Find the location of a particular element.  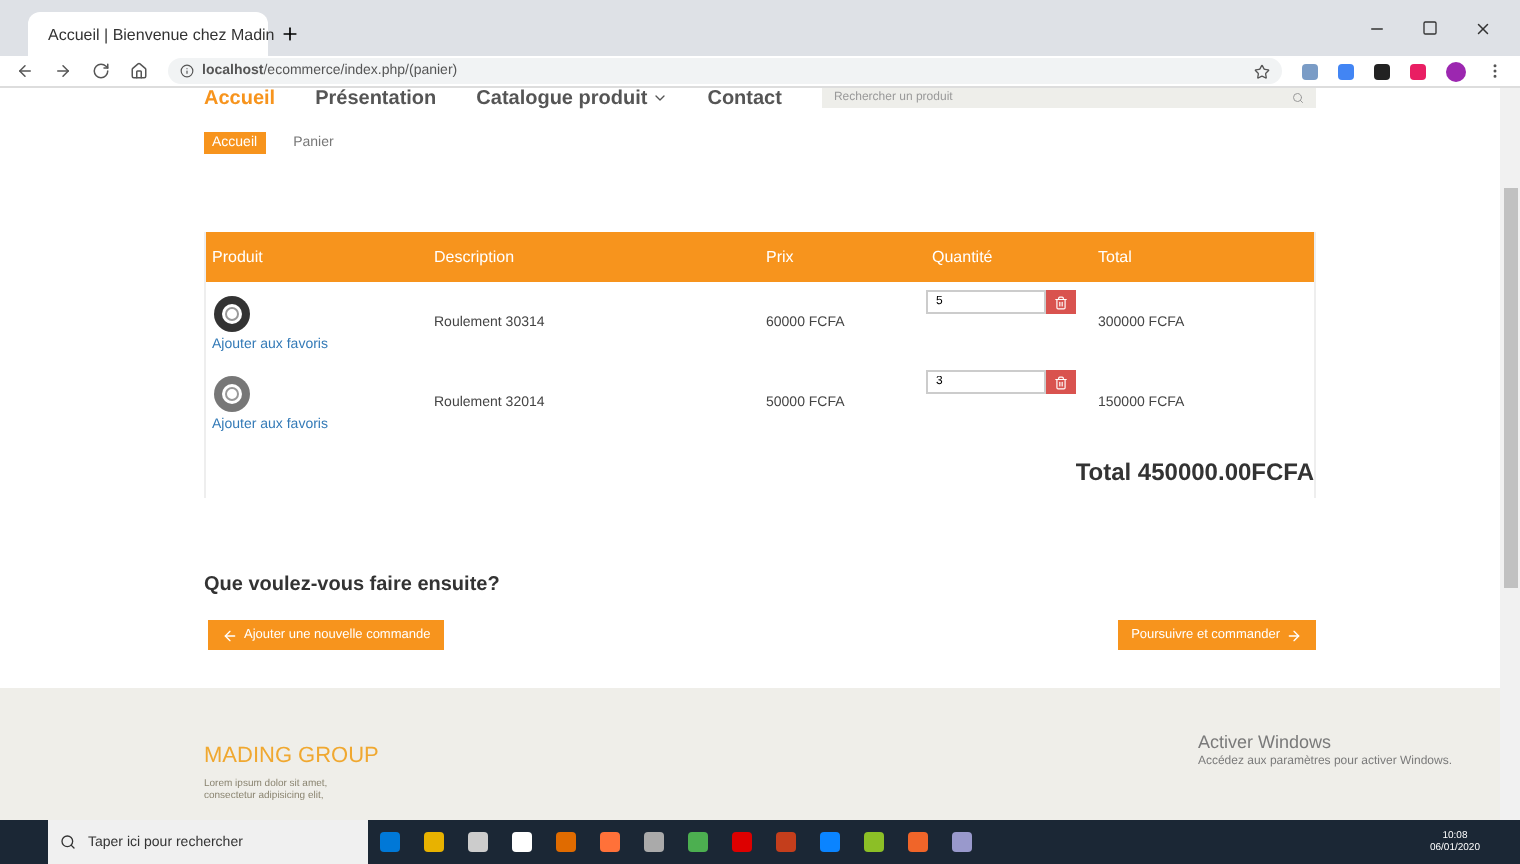

extension-icon is located at coordinates (1382, 71).